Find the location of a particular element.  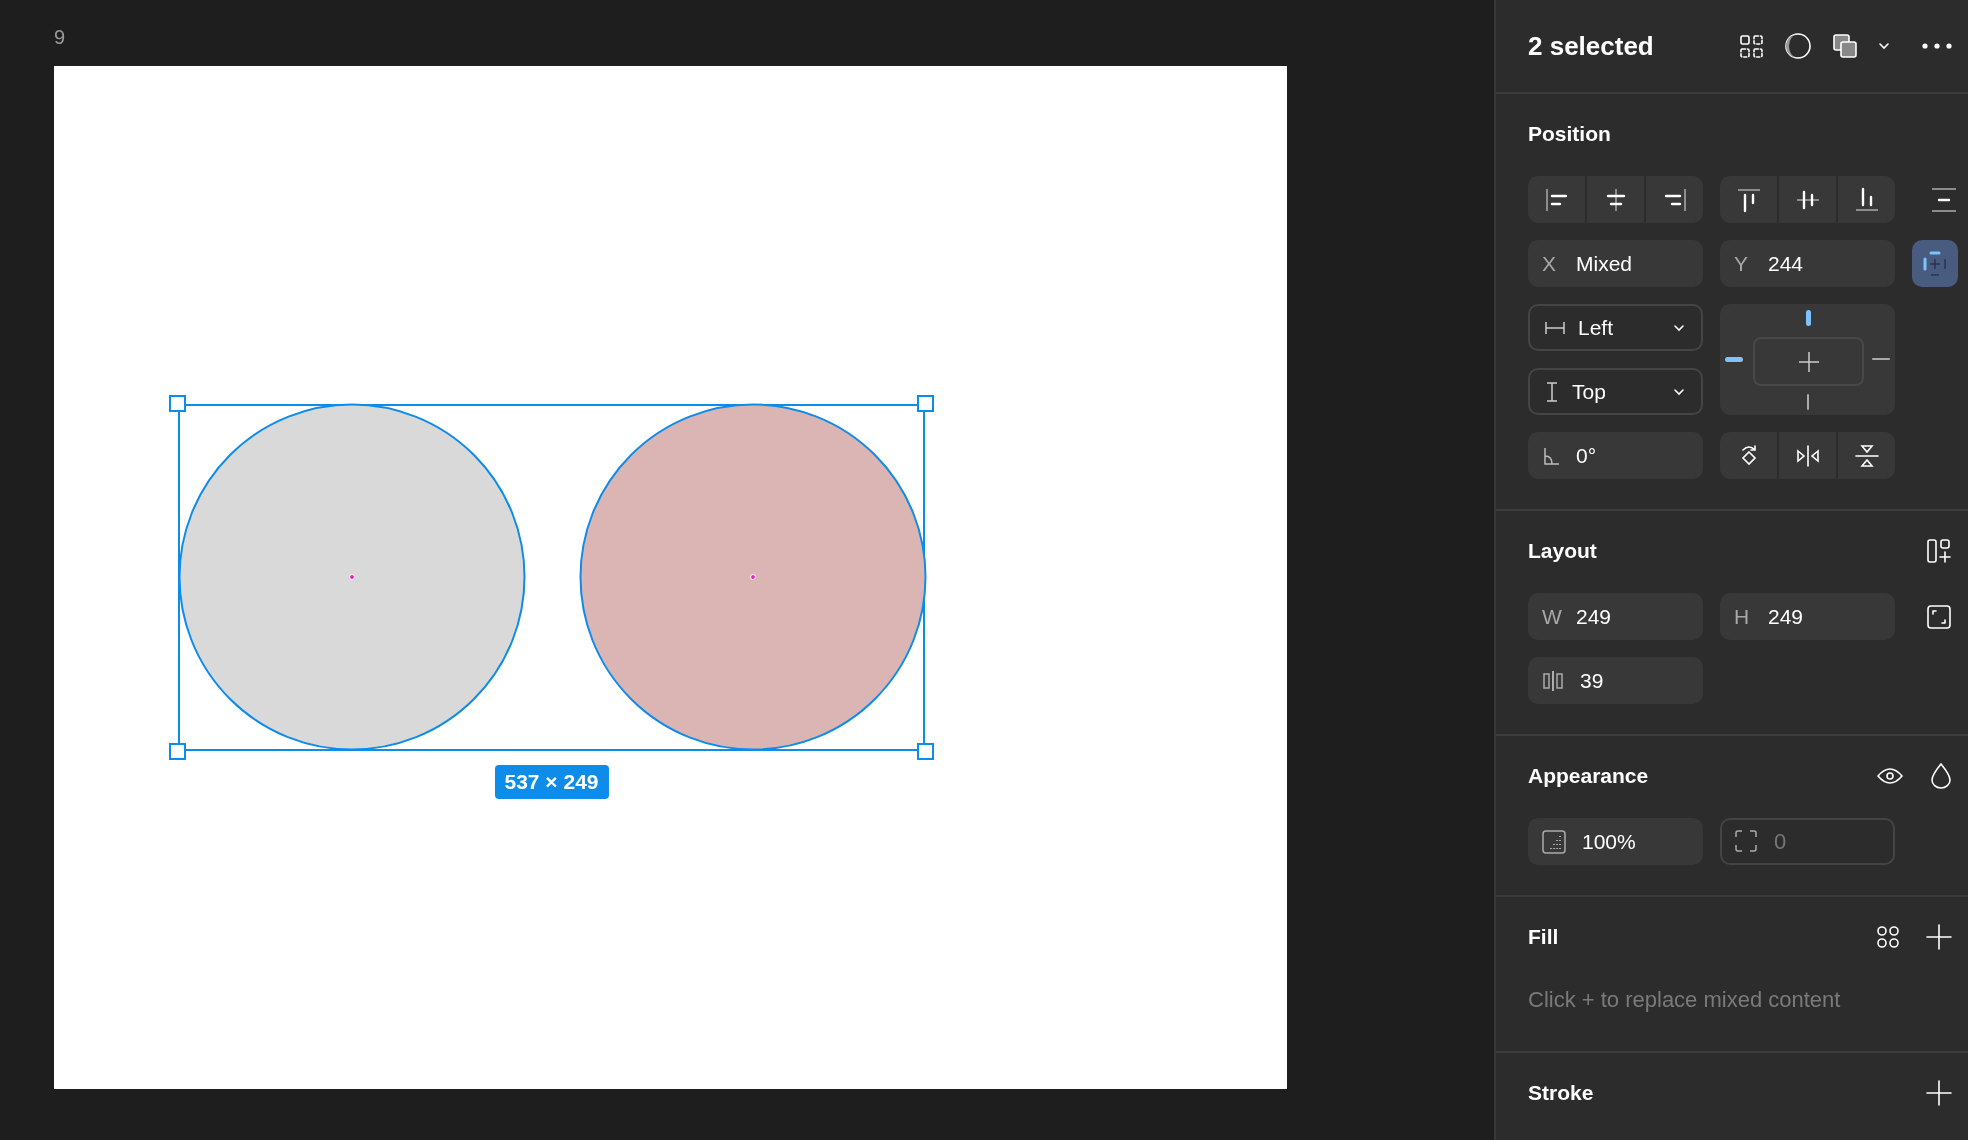

corner-radius-icon is located at coordinates (1746, 841).